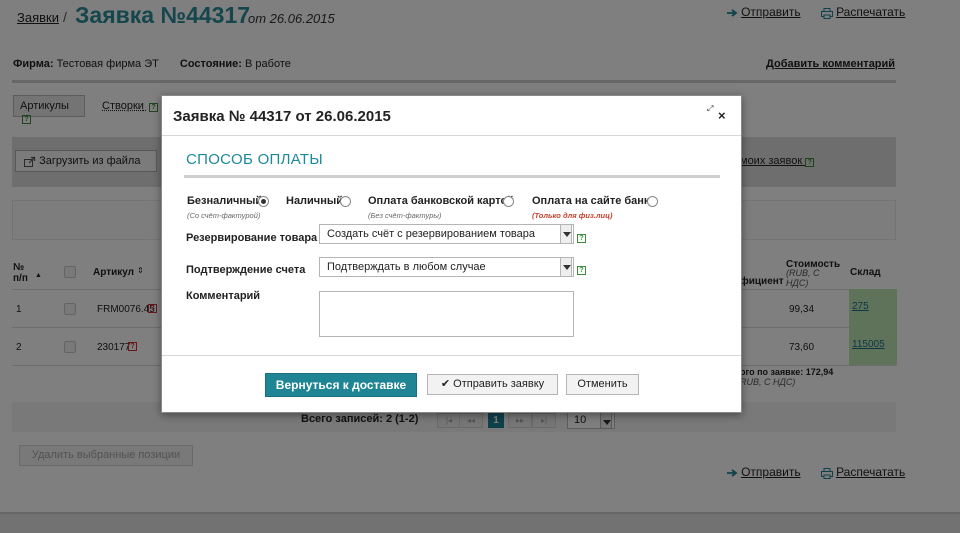  I want to click on option-bank-site-radio, so click(652, 201).